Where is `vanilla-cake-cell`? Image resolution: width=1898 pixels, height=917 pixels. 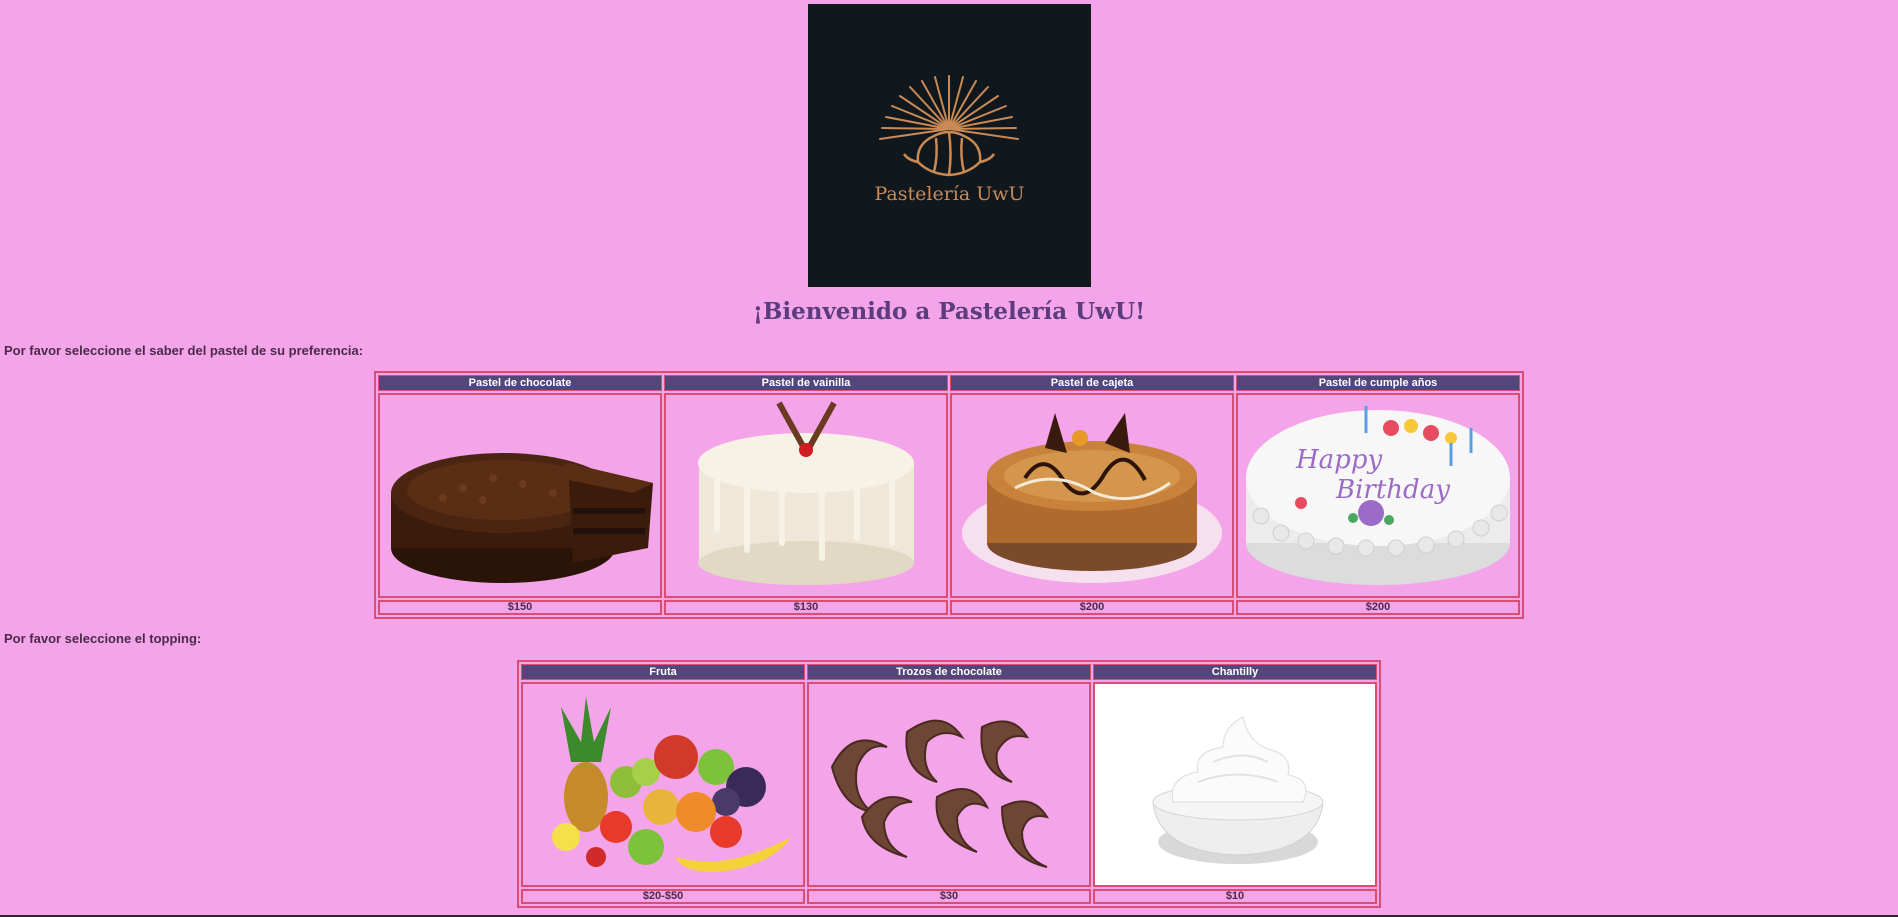 vanilla-cake-cell is located at coordinates (806, 495).